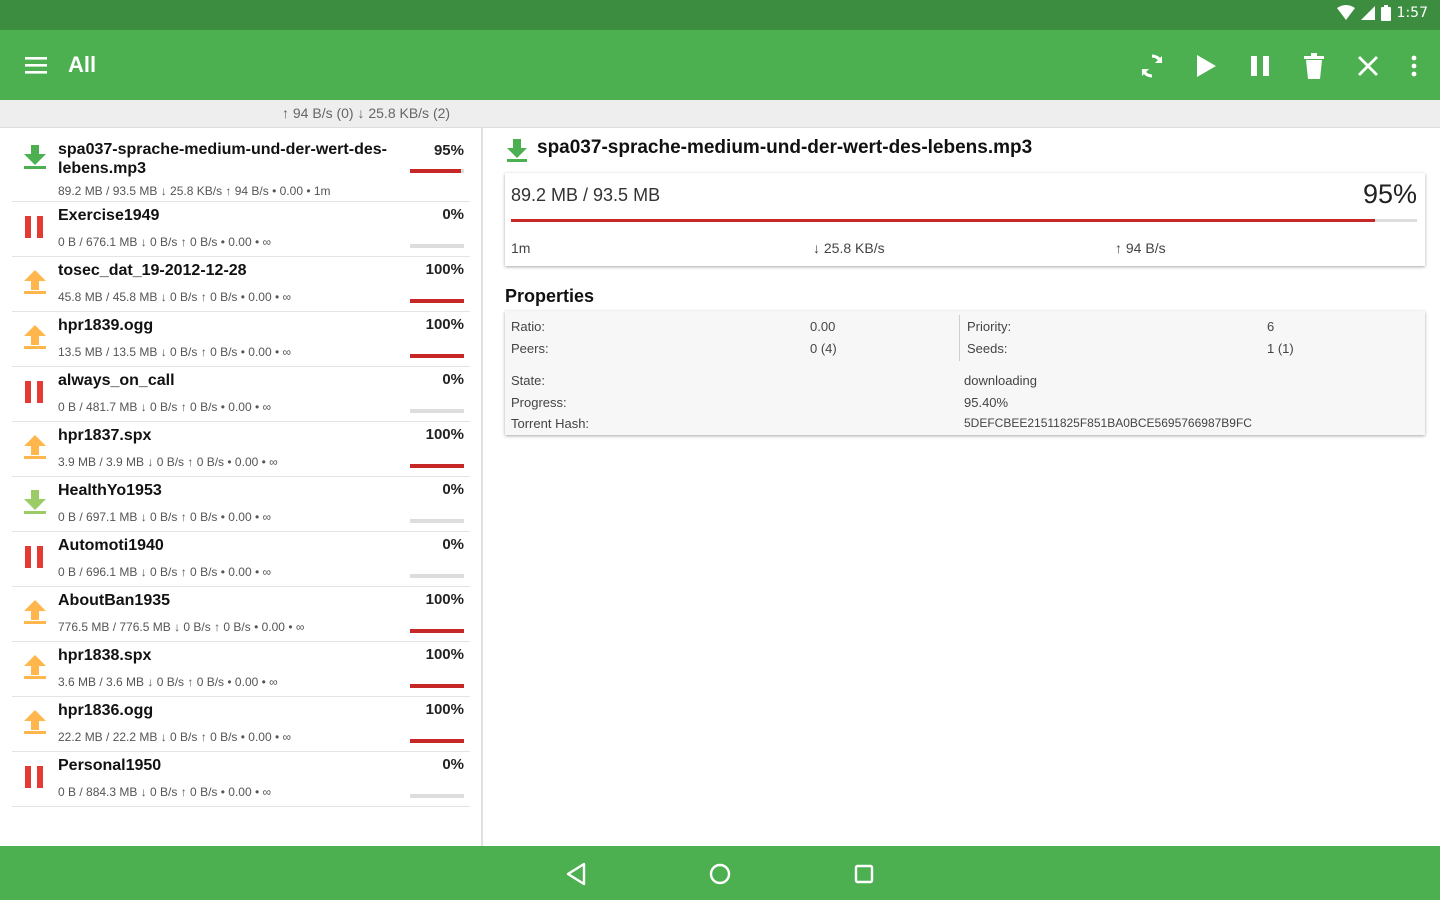 Image resolution: width=1440 pixels, height=900 pixels. Describe the element at coordinates (959, 338) in the screenshot. I see `properties-divider` at that location.